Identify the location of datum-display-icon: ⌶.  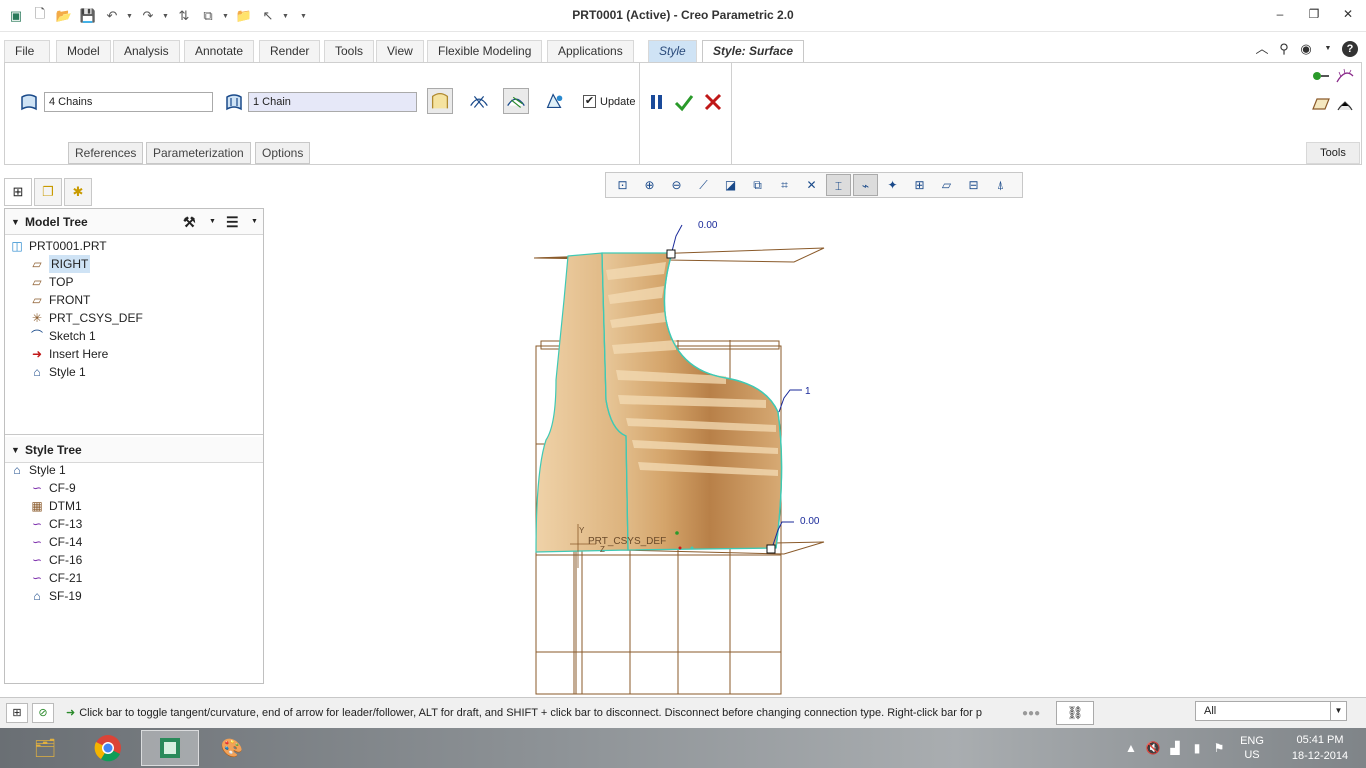
(838, 185).